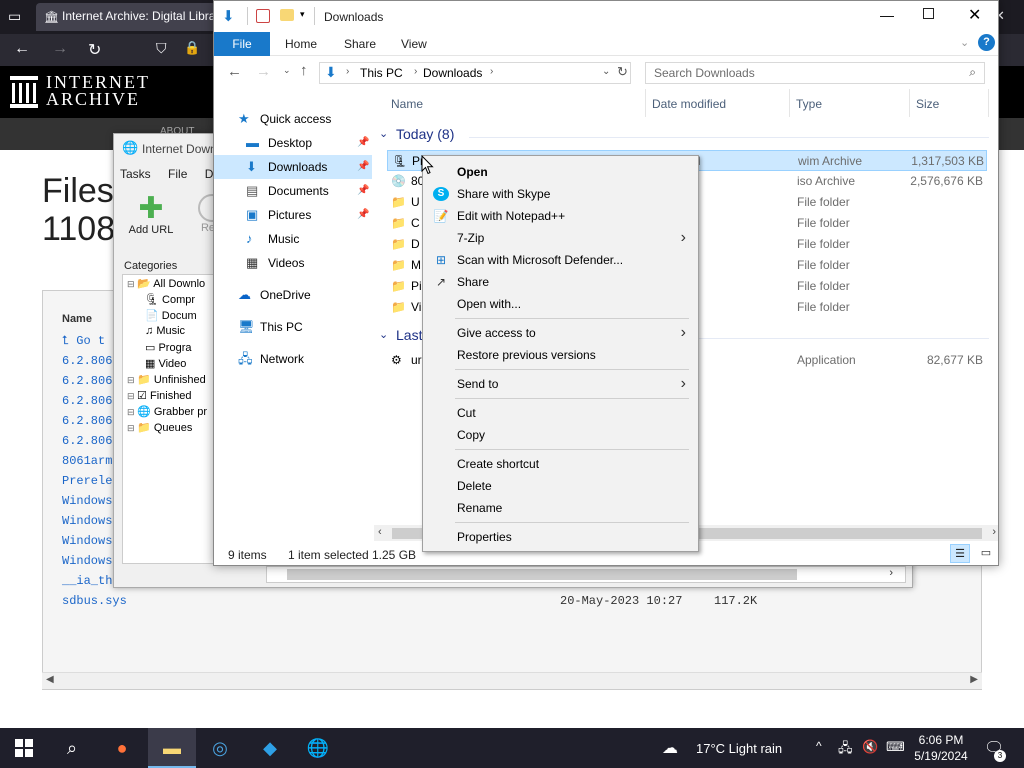 Image resolution: width=1024 pixels, height=768 pixels. Describe the element at coordinates (135, 174) in the screenshot. I see `idm-menu-tasks: Tasks` at that location.